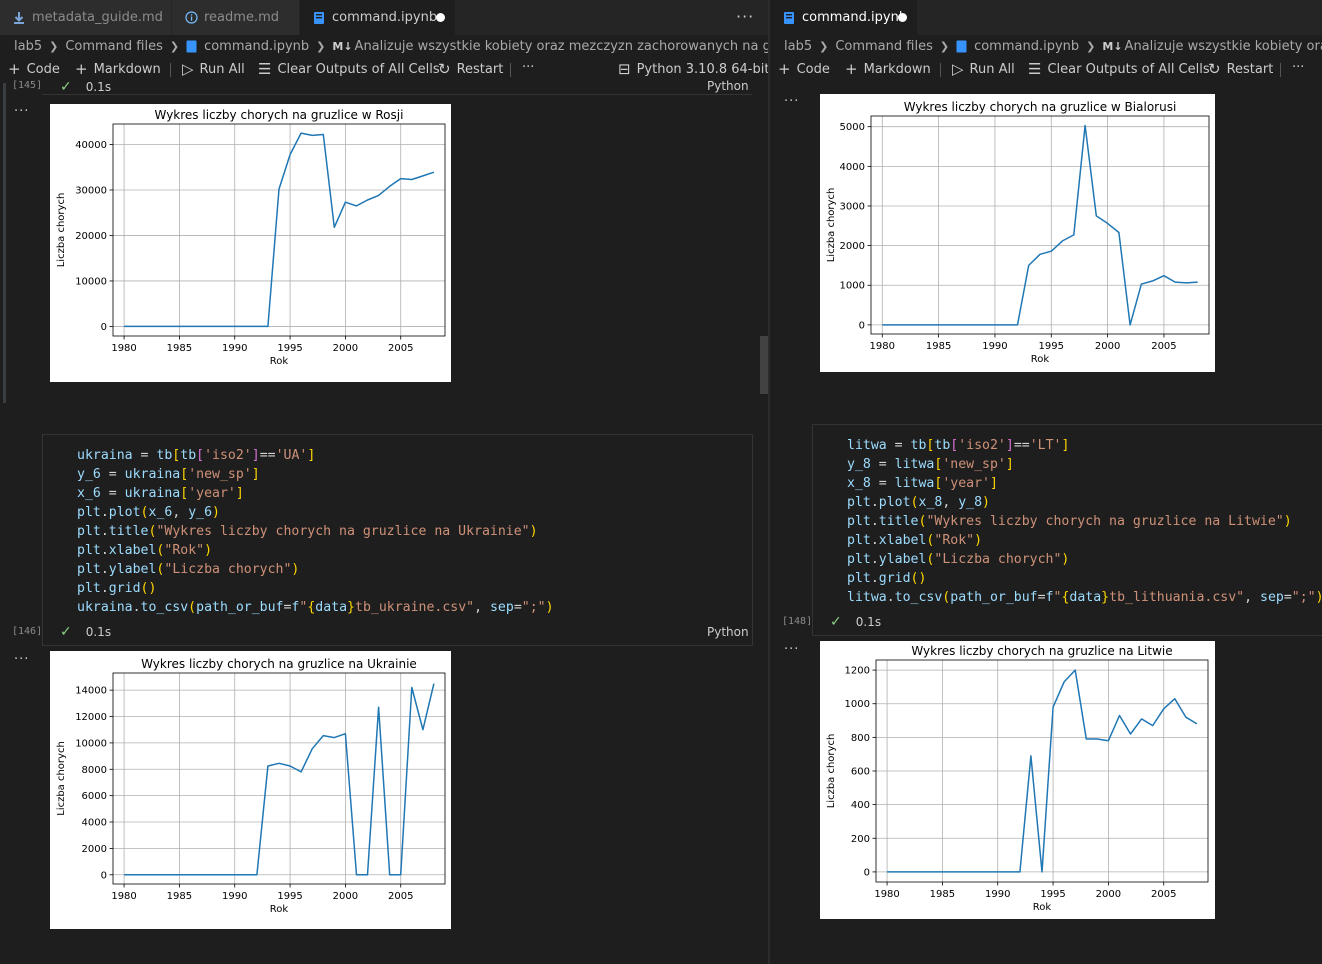 Image resolution: width=1322 pixels, height=964 pixels. I want to click on y-tick-label: 30000, so click(91, 190).